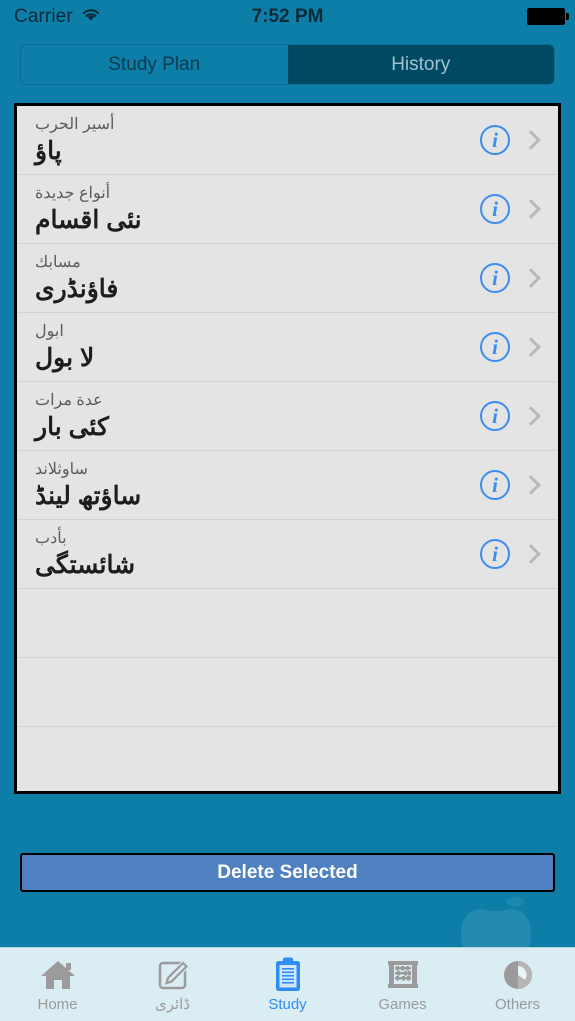  I want to click on row-subtitle: عدة مرات, so click(69, 400).